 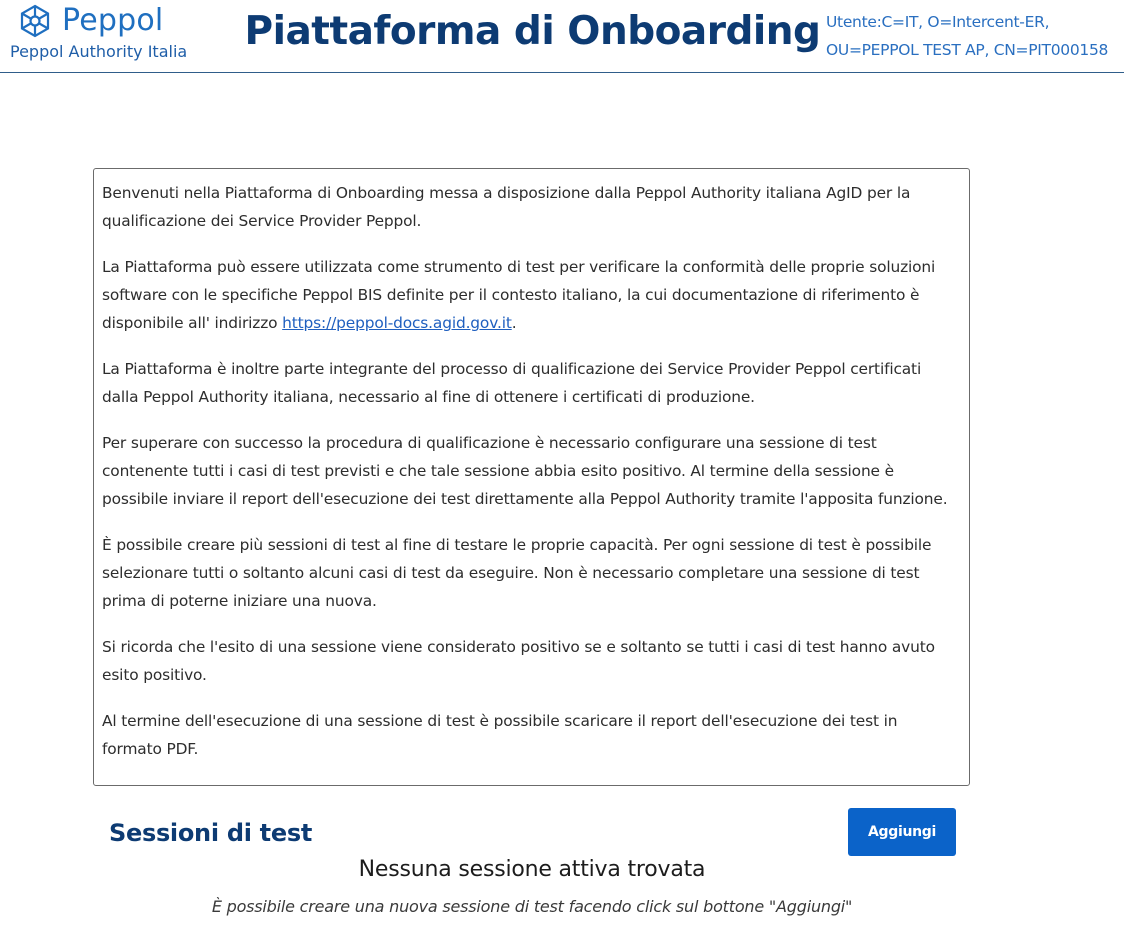 What do you see at coordinates (967, 50) in the screenshot?
I see `user-info-line-2: OU=PEPPOL TEST AP, CN=PIT000158` at bounding box center [967, 50].